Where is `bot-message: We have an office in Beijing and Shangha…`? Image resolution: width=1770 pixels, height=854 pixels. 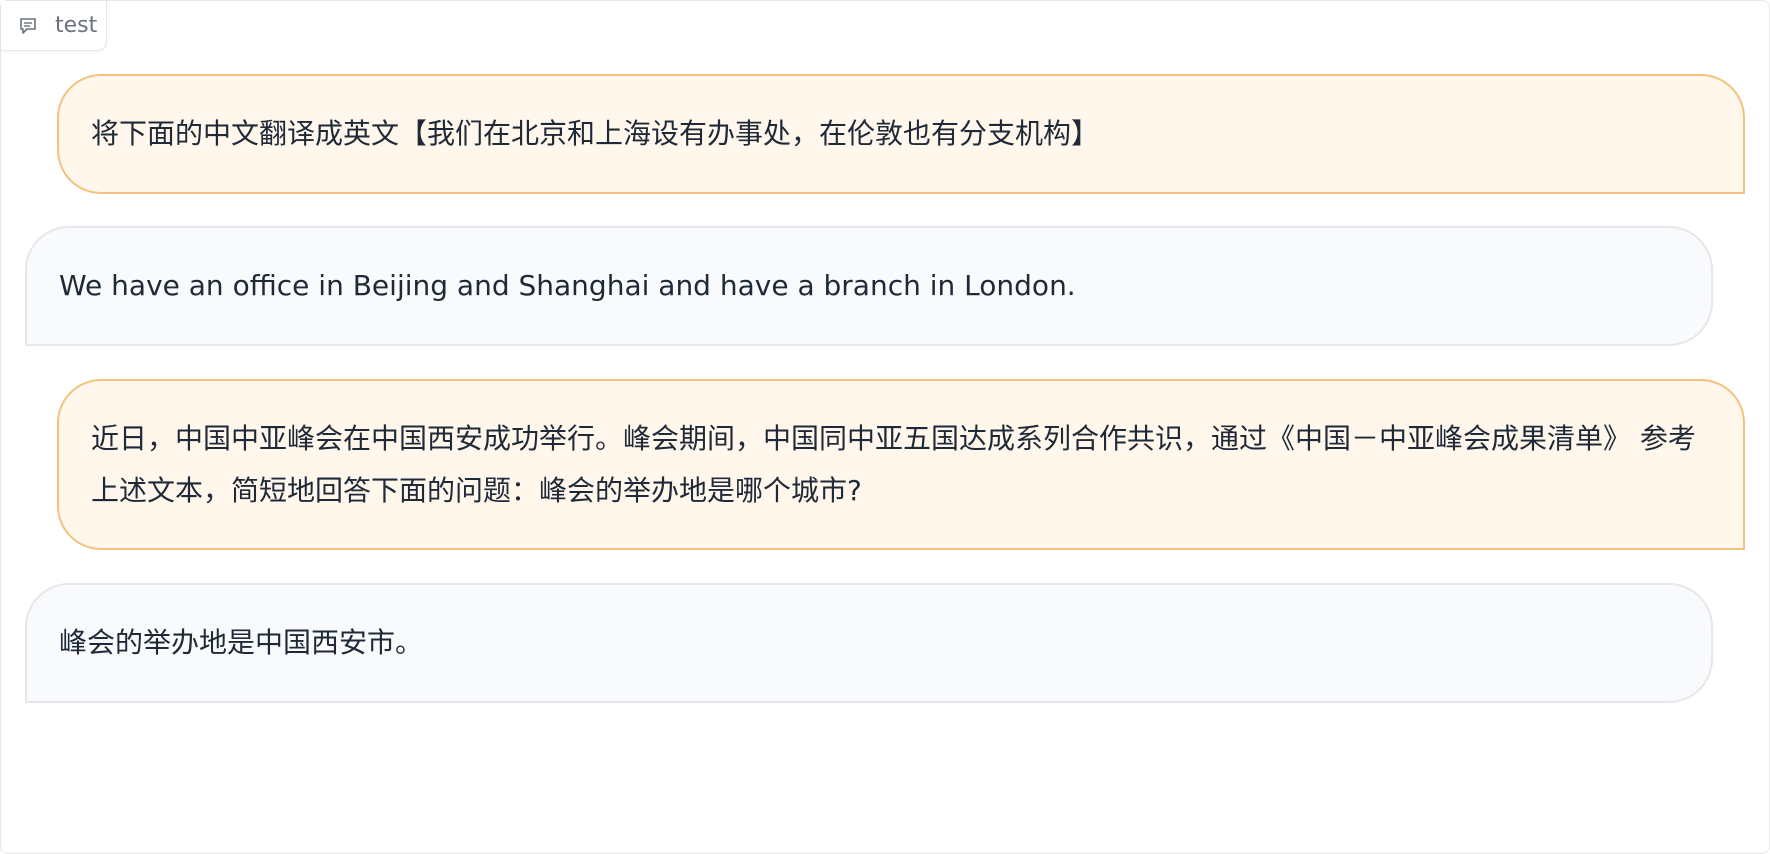
bot-message: We have an office in Beijing and Shangha… is located at coordinates (869, 286).